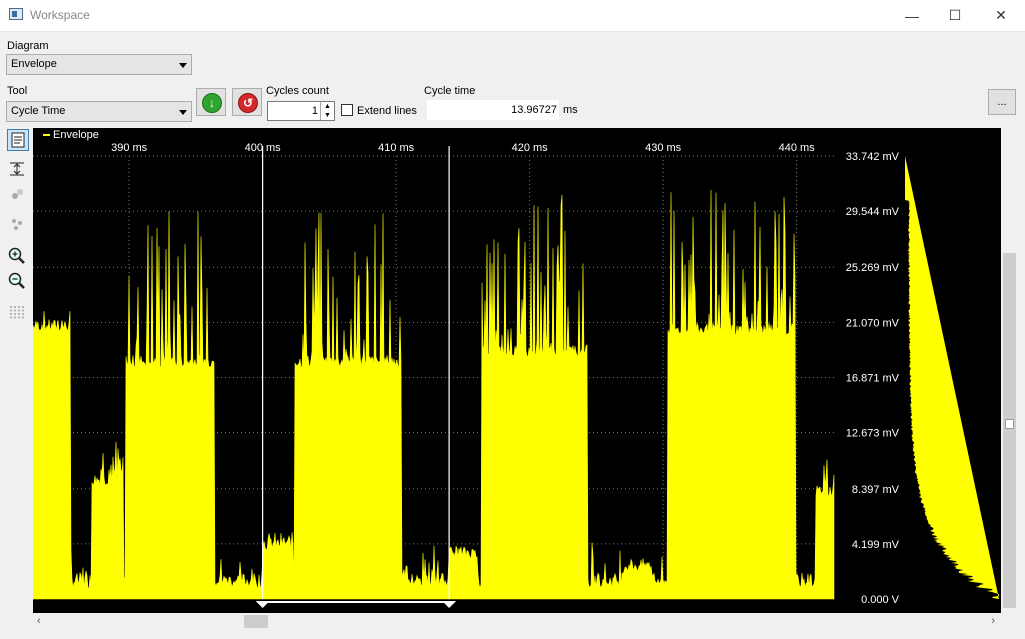  What do you see at coordinates (129, 148) in the screenshot?
I see `x-tick-label: 390 ms` at bounding box center [129, 148].